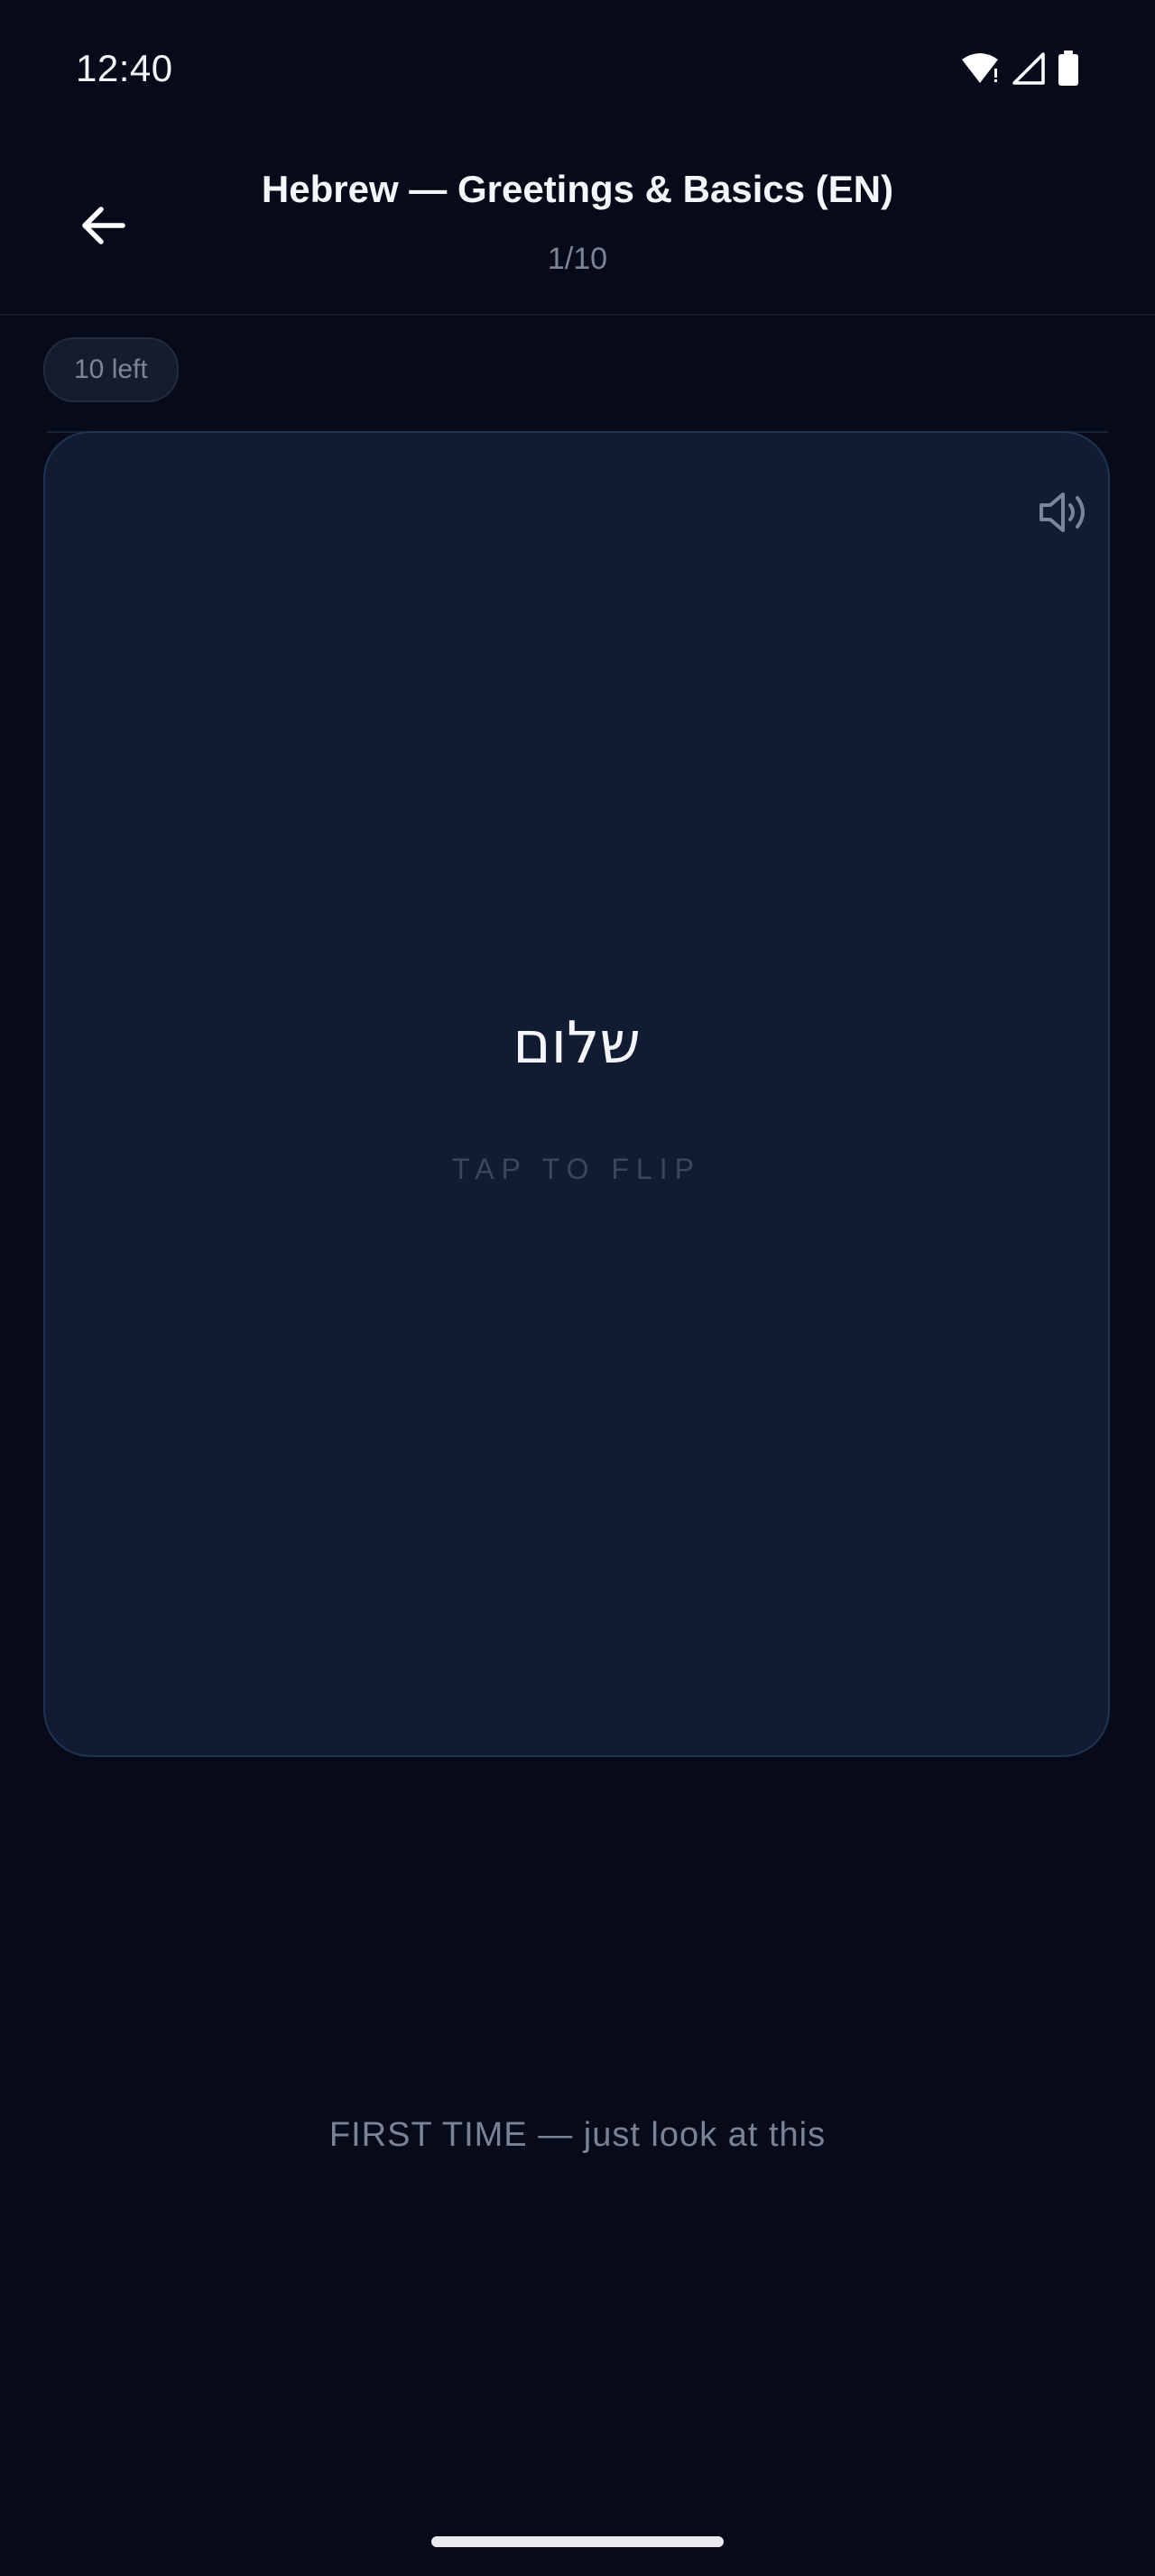 The height and width of the screenshot is (2576, 1155). I want to click on status-icons, so click(1019, 69).